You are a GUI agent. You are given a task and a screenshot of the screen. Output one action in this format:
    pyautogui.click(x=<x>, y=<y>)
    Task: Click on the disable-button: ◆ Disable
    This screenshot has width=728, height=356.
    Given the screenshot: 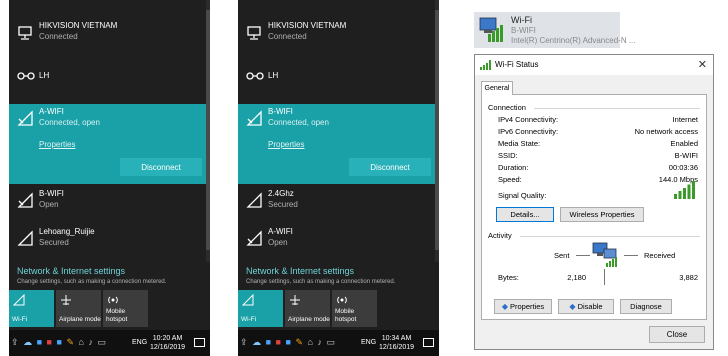 What is the action you would take?
    pyautogui.click(x=586, y=306)
    